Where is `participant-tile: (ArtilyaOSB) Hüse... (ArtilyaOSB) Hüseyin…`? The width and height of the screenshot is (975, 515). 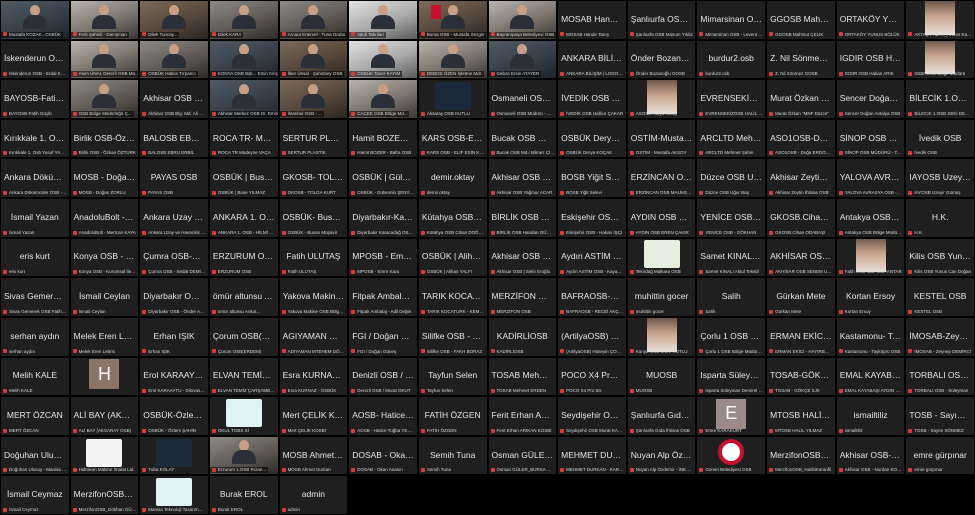 participant-tile: (ArtilyaOSB) Hüse... (ArtilyaOSB) Hüseyin… is located at coordinates (592, 336).